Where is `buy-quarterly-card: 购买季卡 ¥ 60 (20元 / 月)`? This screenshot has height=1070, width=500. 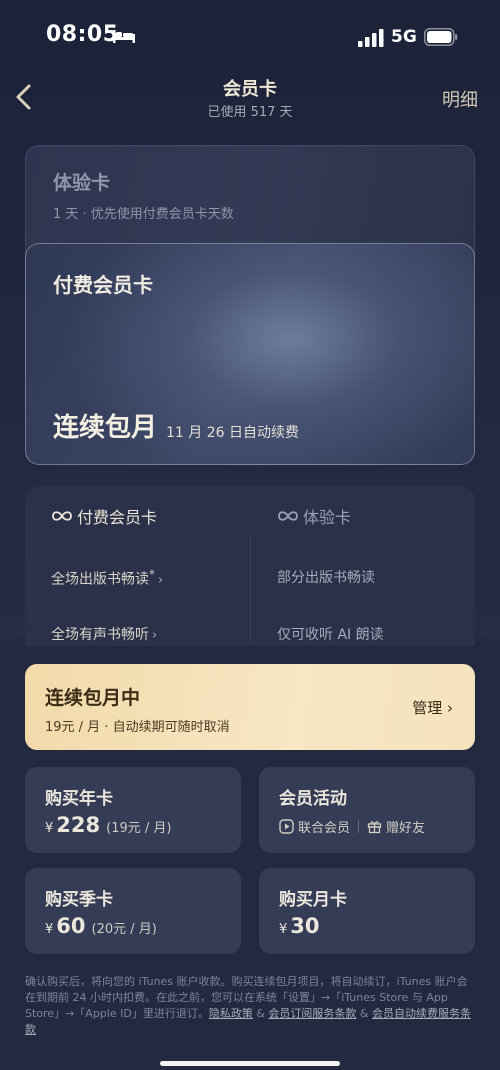 buy-quarterly-card: 购买季卡 ¥ 60 (20元 / 月) is located at coordinates (133, 911).